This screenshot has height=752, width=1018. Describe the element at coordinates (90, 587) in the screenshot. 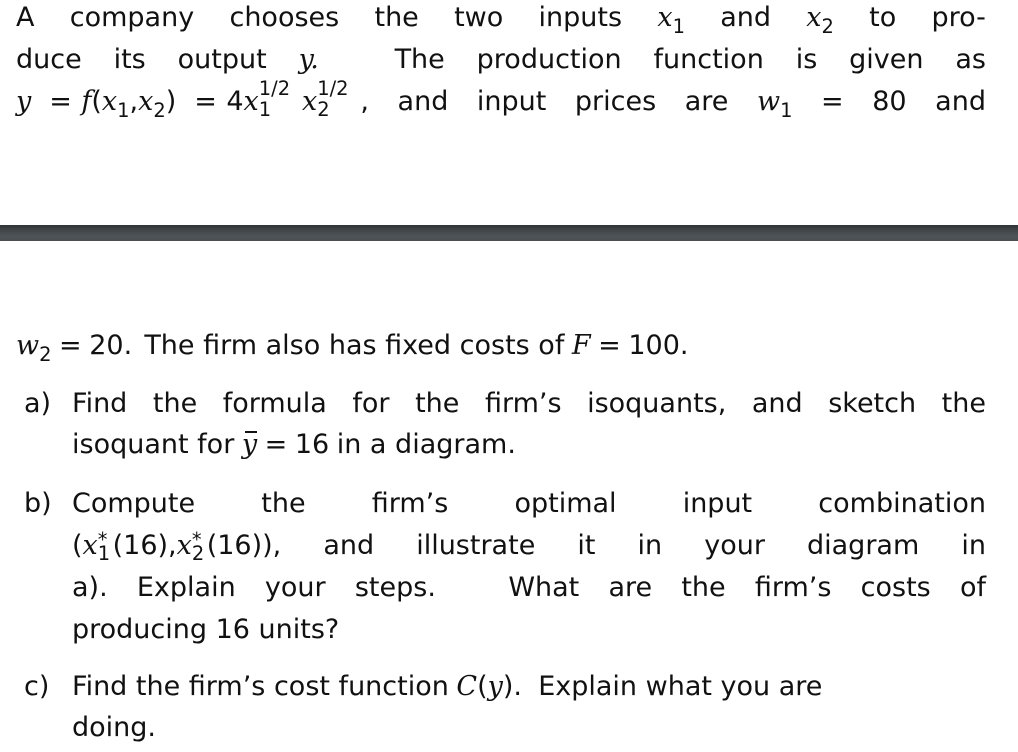

I see `word: a).` at that location.